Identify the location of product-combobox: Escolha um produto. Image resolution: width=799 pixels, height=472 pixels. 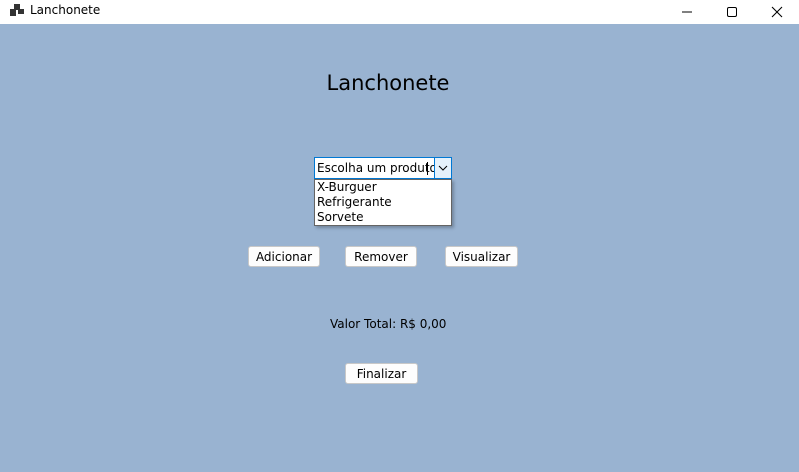
(383, 168).